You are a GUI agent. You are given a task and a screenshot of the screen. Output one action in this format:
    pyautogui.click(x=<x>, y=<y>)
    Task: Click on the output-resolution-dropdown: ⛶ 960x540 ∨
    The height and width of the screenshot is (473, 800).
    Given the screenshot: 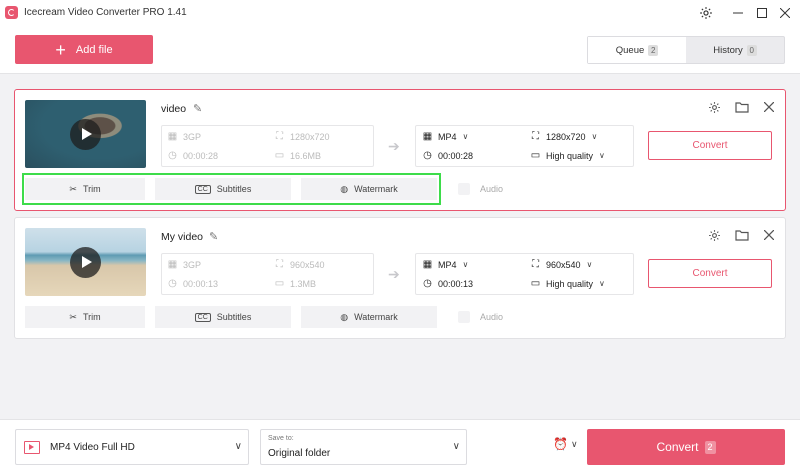 What is the action you would take?
    pyautogui.click(x=561, y=264)
    